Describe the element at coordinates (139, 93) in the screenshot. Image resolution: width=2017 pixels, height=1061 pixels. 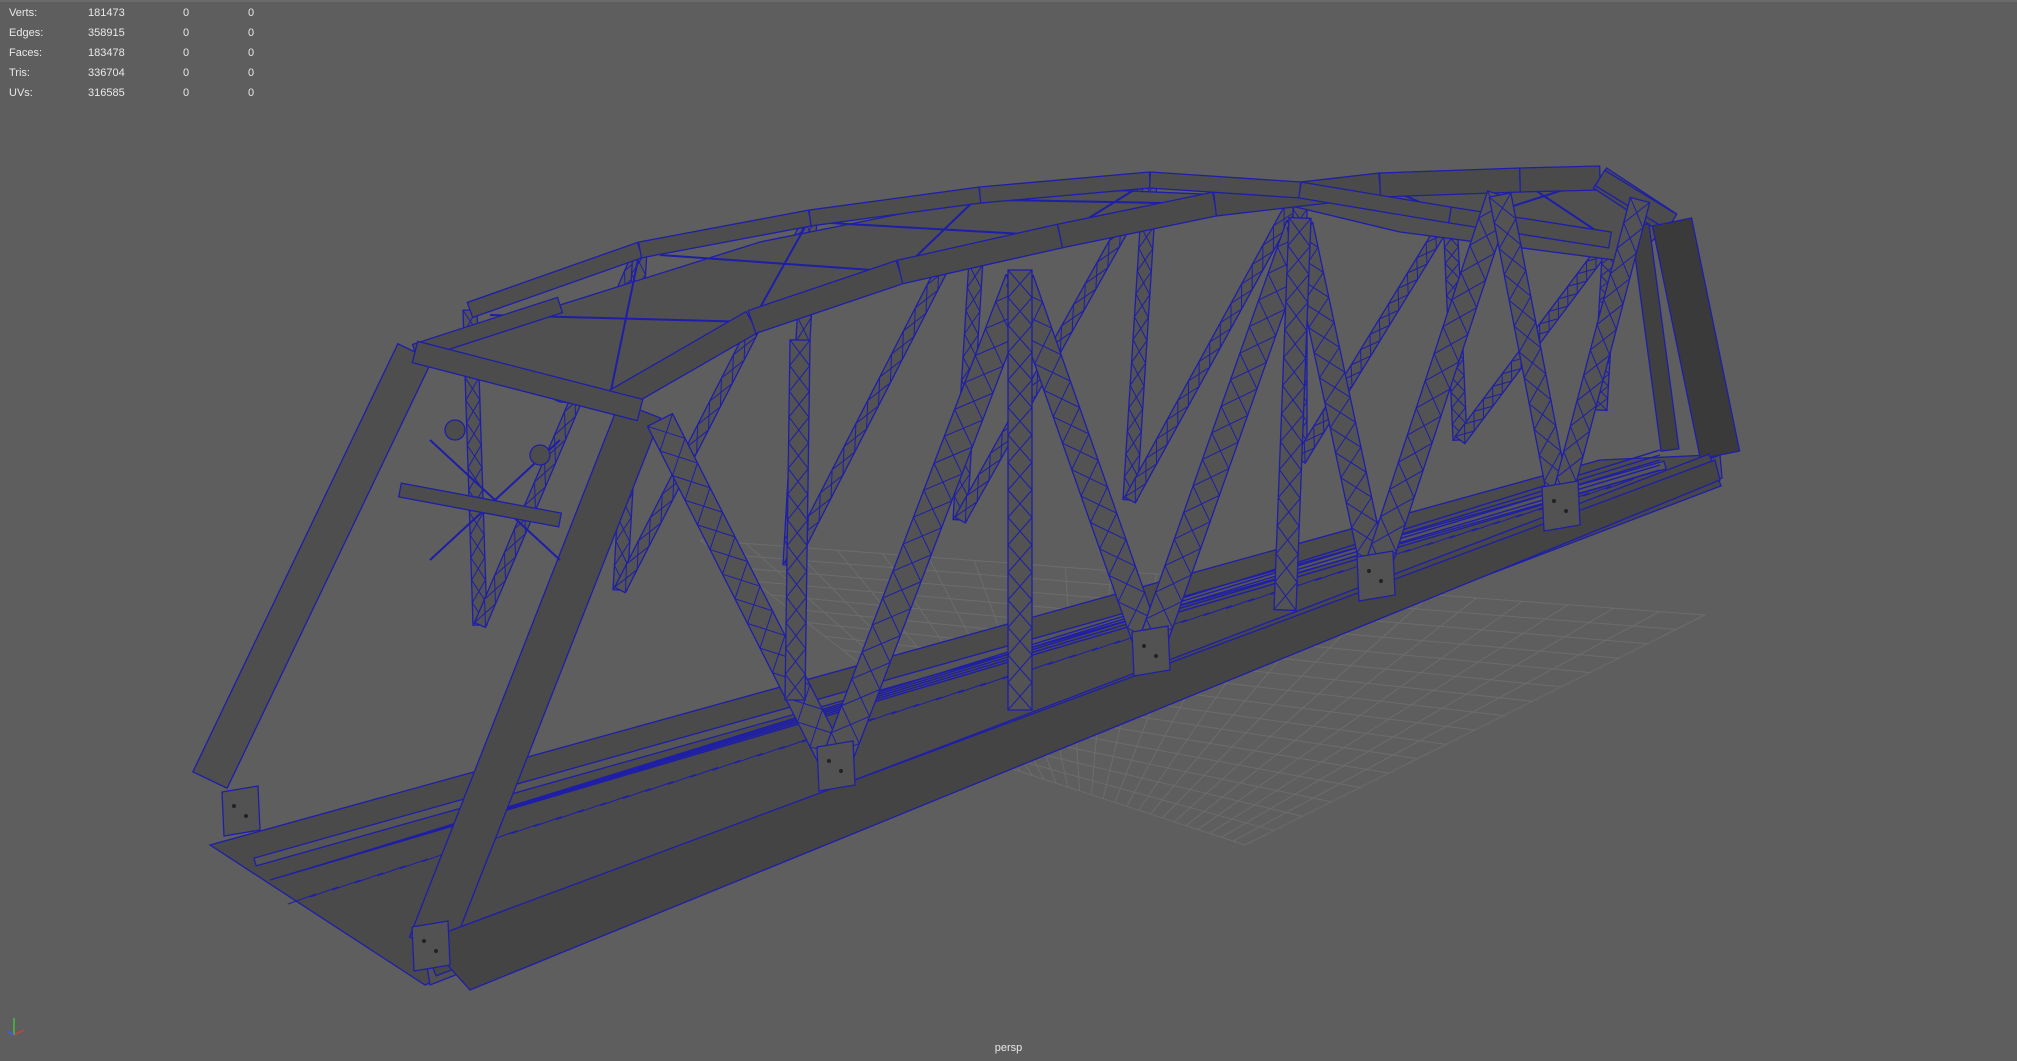
I see `hud-row-uvs: UVs: 316585 0 0` at that location.